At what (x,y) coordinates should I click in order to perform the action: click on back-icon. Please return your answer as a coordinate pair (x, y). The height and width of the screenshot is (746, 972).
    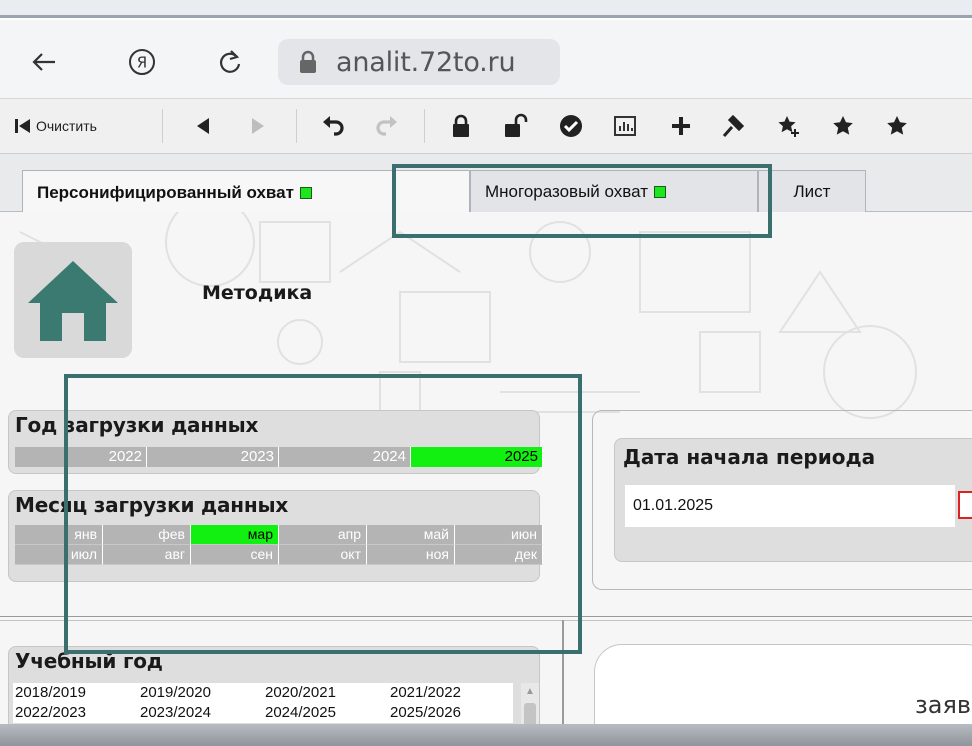
    Looking at the image, I should click on (203, 126).